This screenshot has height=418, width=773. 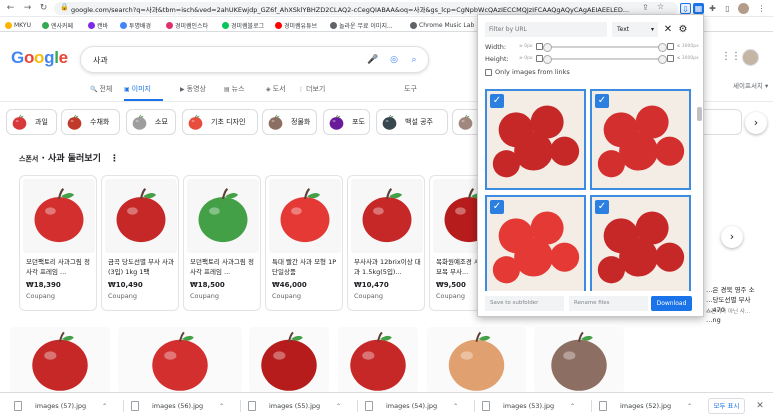 What do you see at coordinates (731, 56) in the screenshot?
I see `apps-grid-icon: ⋮⋮` at bounding box center [731, 56].